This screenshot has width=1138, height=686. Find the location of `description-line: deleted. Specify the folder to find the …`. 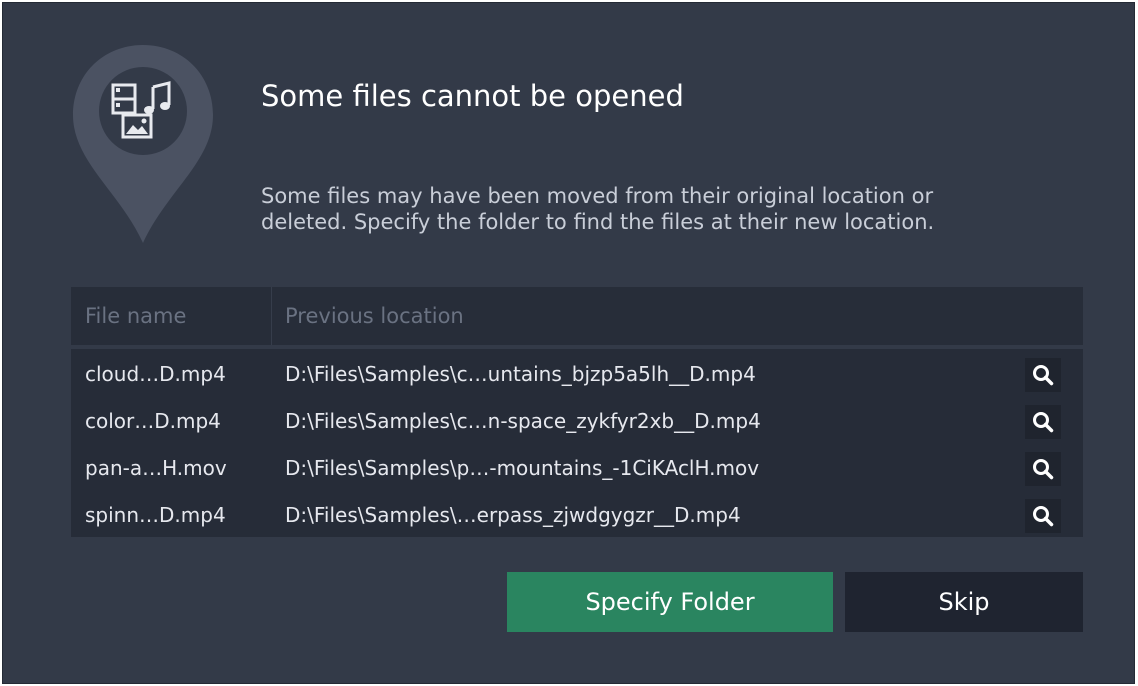

description-line: deleted. Specify the folder to find the … is located at coordinates (598, 222).